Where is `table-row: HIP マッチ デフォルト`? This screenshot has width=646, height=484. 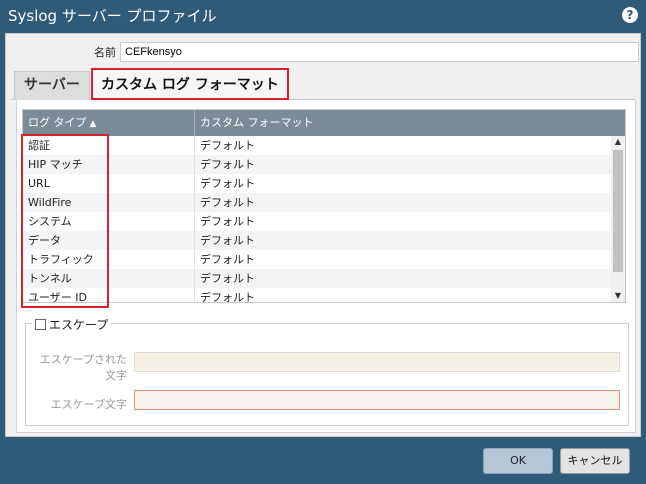
table-row: HIP マッチ デフォルト is located at coordinates (317, 164).